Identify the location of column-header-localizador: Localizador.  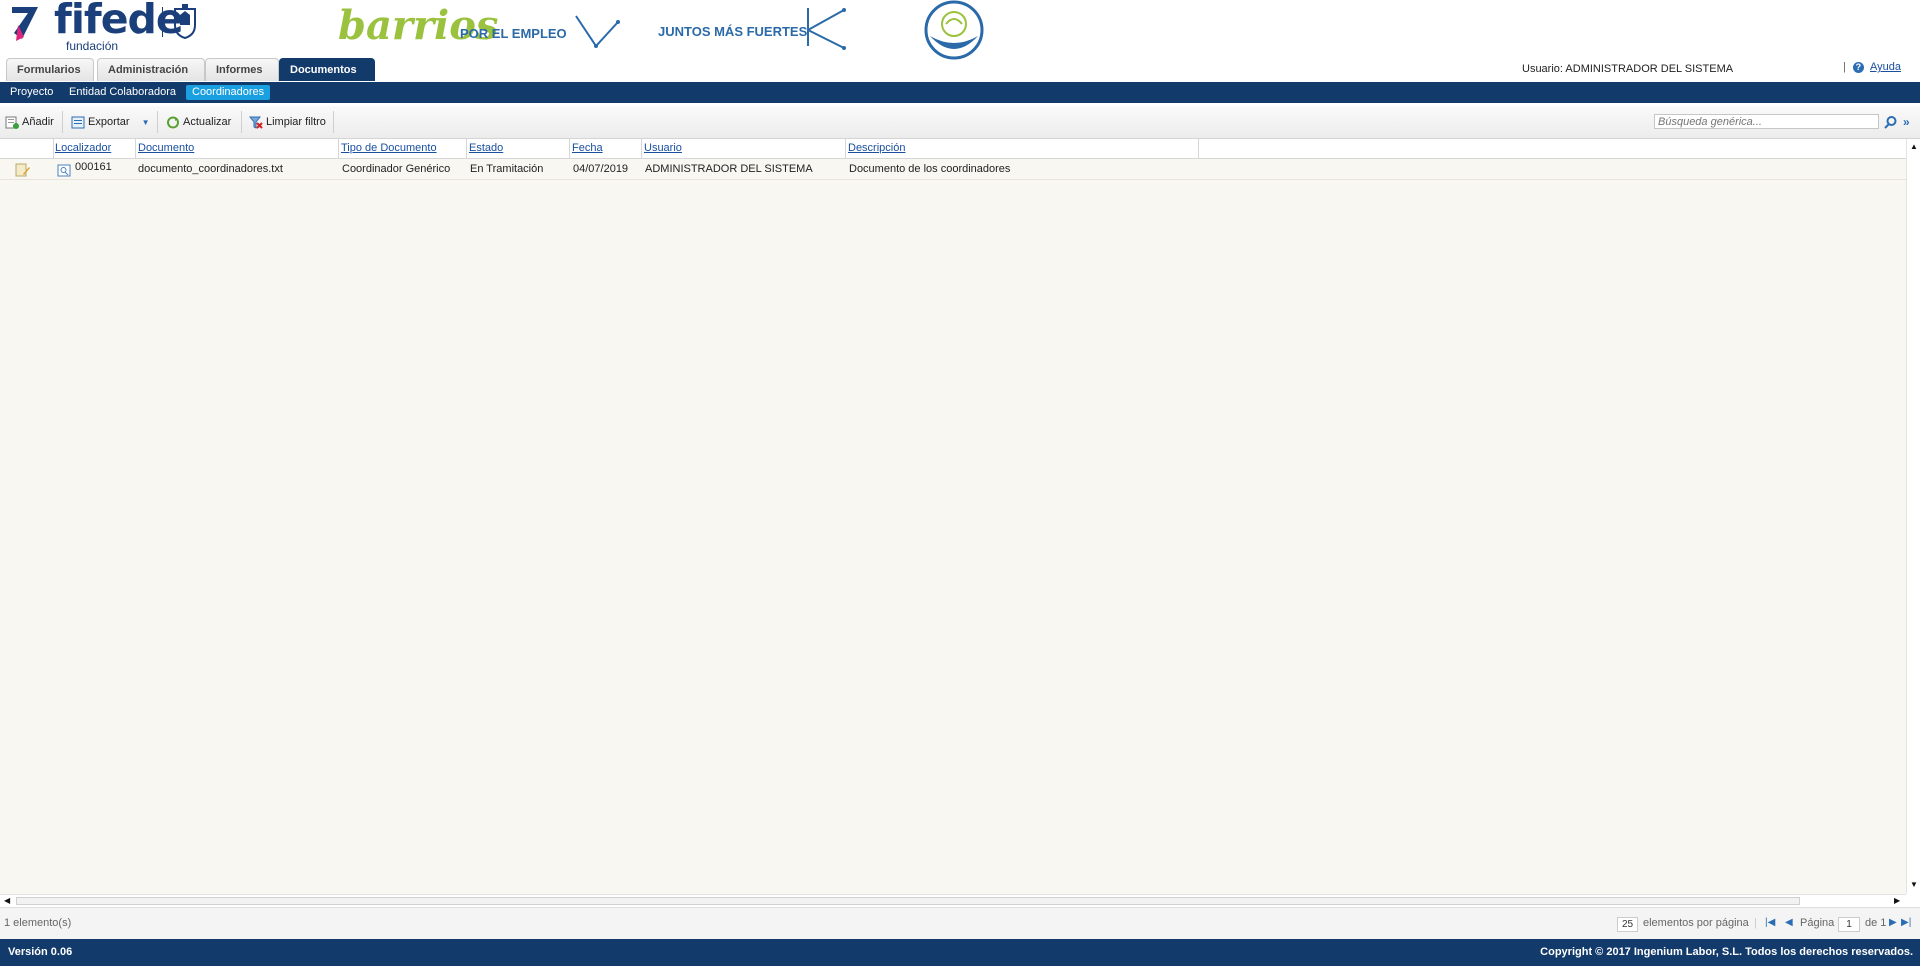
(83, 148).